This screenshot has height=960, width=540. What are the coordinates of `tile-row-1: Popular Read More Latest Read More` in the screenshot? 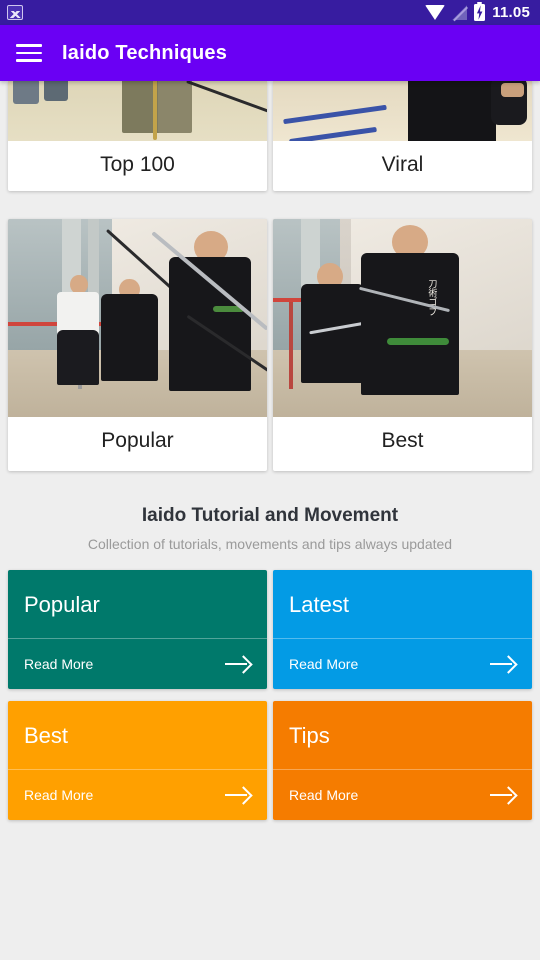 It's located at (270, 630).